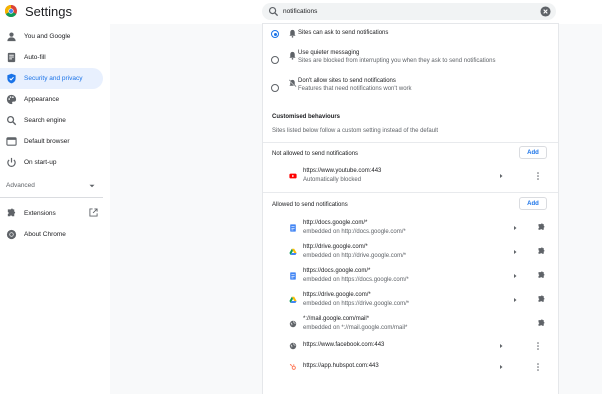  I want to click on sidebar-item-on-startup: On start-up, so click(51, 162).